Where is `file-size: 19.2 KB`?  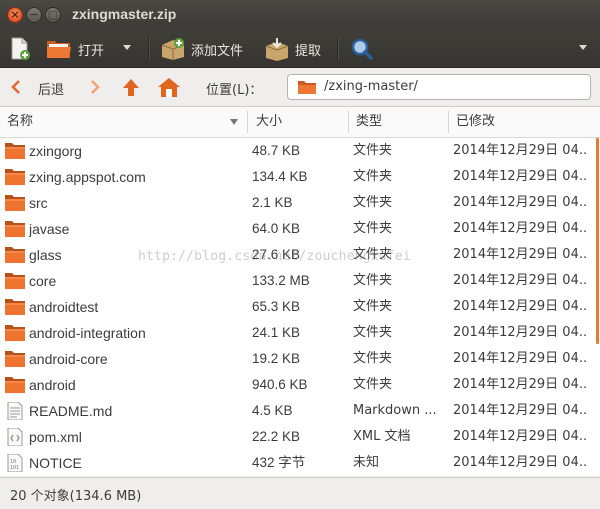
file-size: 19.2 KB is located at coordinates (276, 358).